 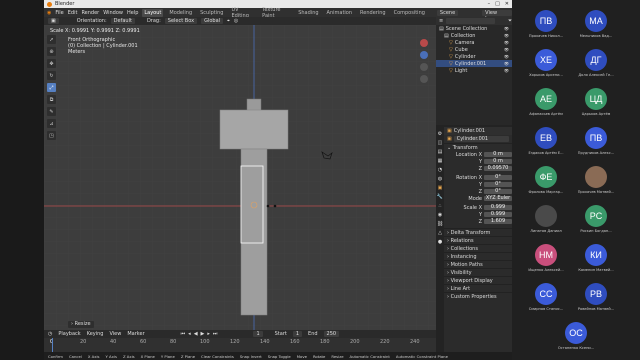 What do you see at coordinates (546, 104) in the screenshot?
I see `participant-tile: АЕ Афанасьев Артём` at bounding box center [546, 104].